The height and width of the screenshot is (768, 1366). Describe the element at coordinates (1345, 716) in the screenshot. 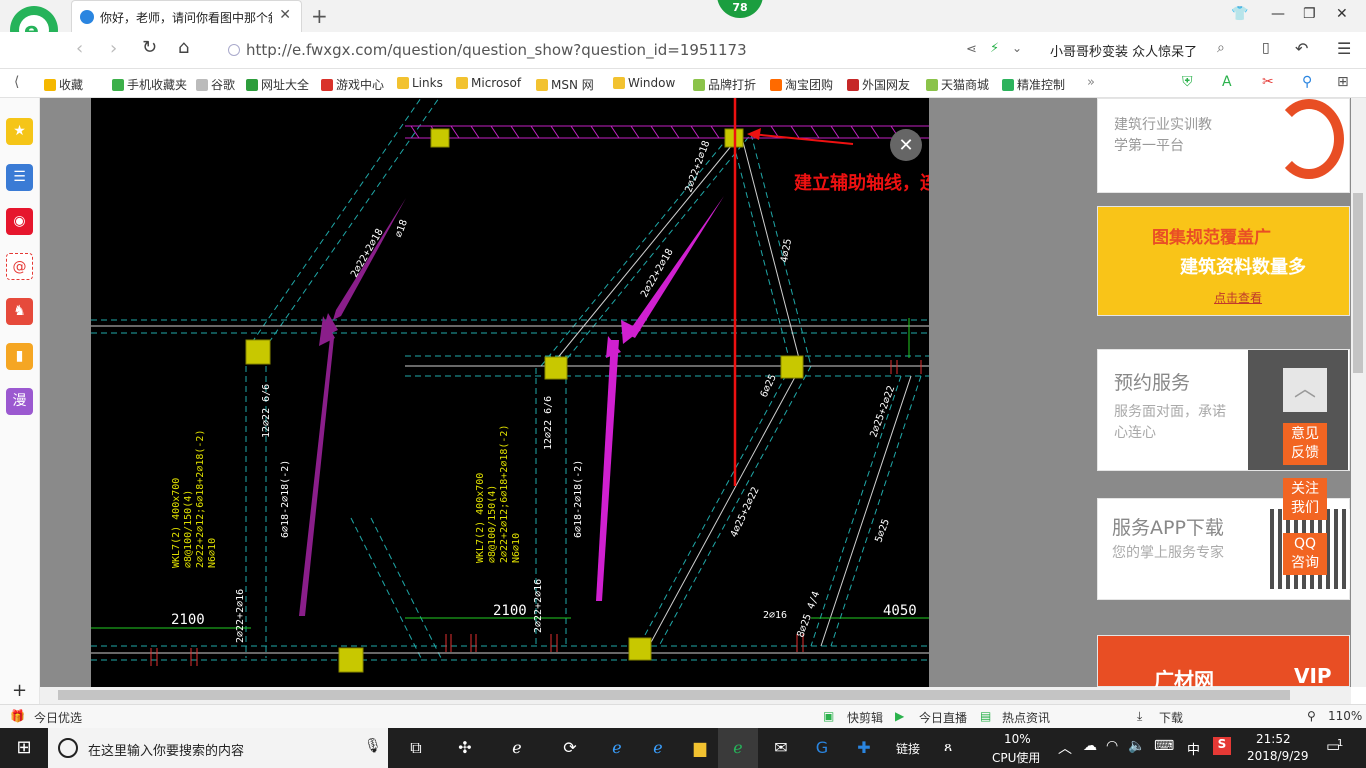

I see `zoom-level: 110%` at that location.